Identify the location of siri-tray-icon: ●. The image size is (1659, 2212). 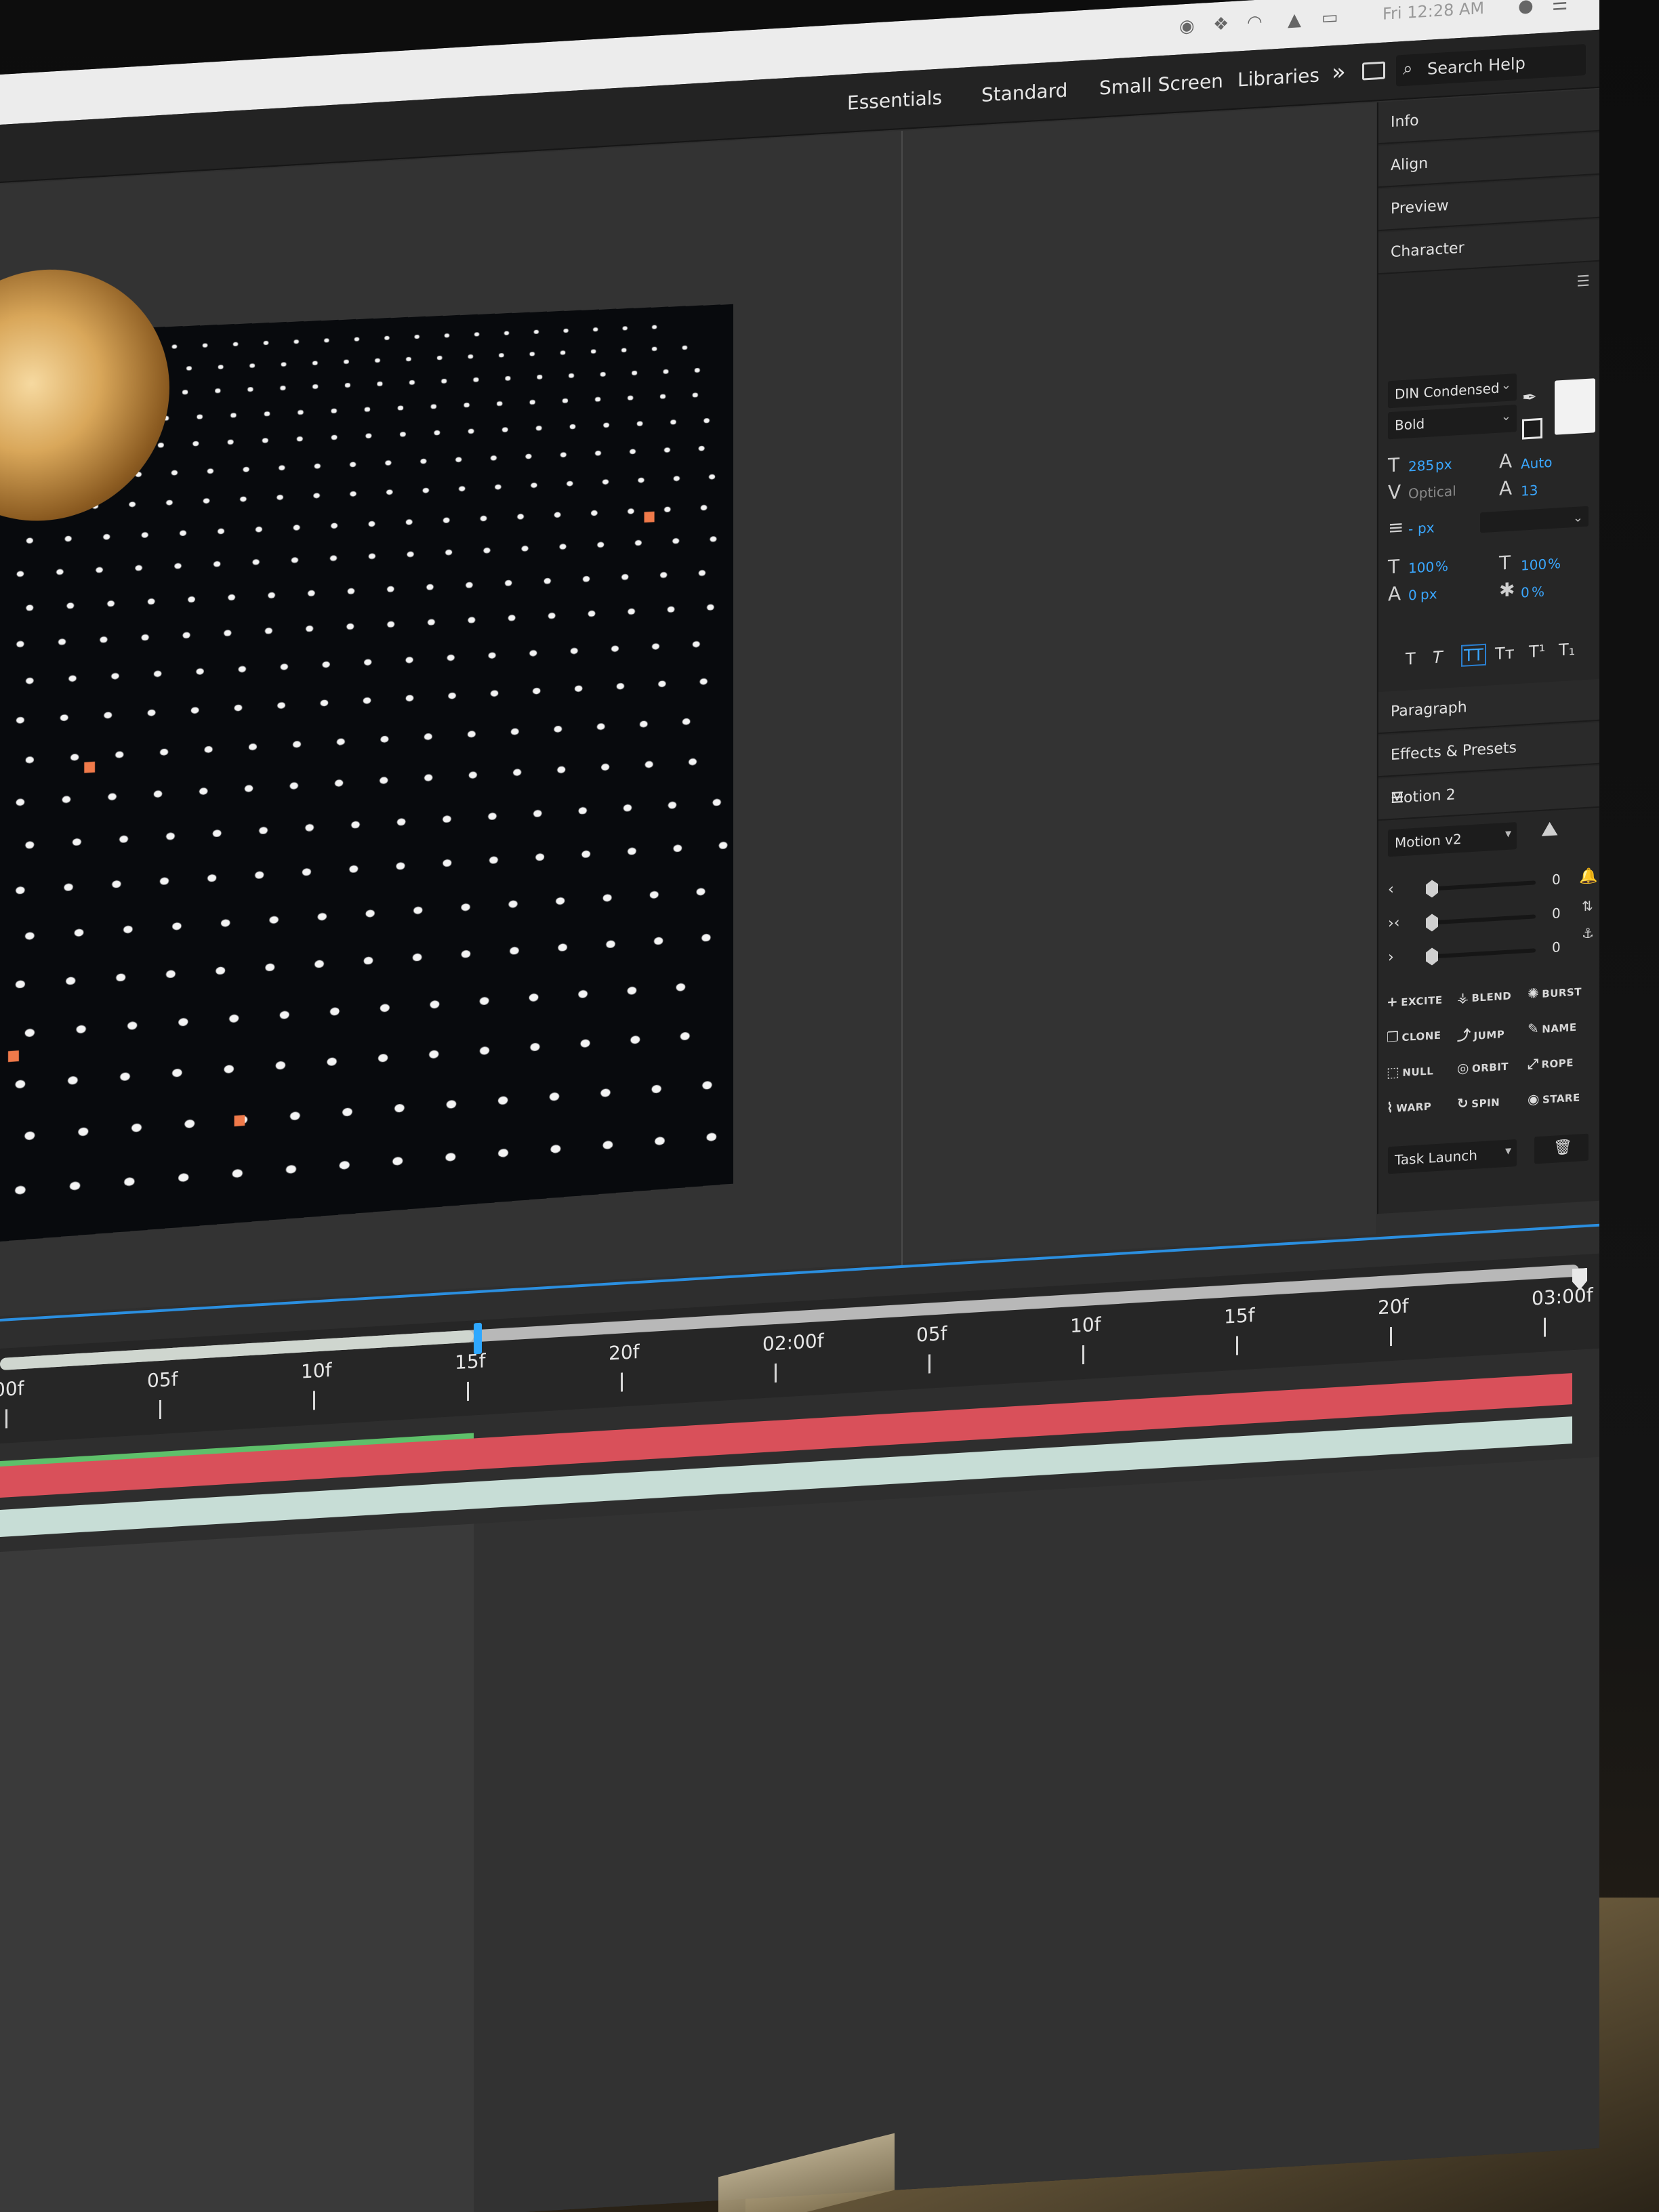
(1526, 9).